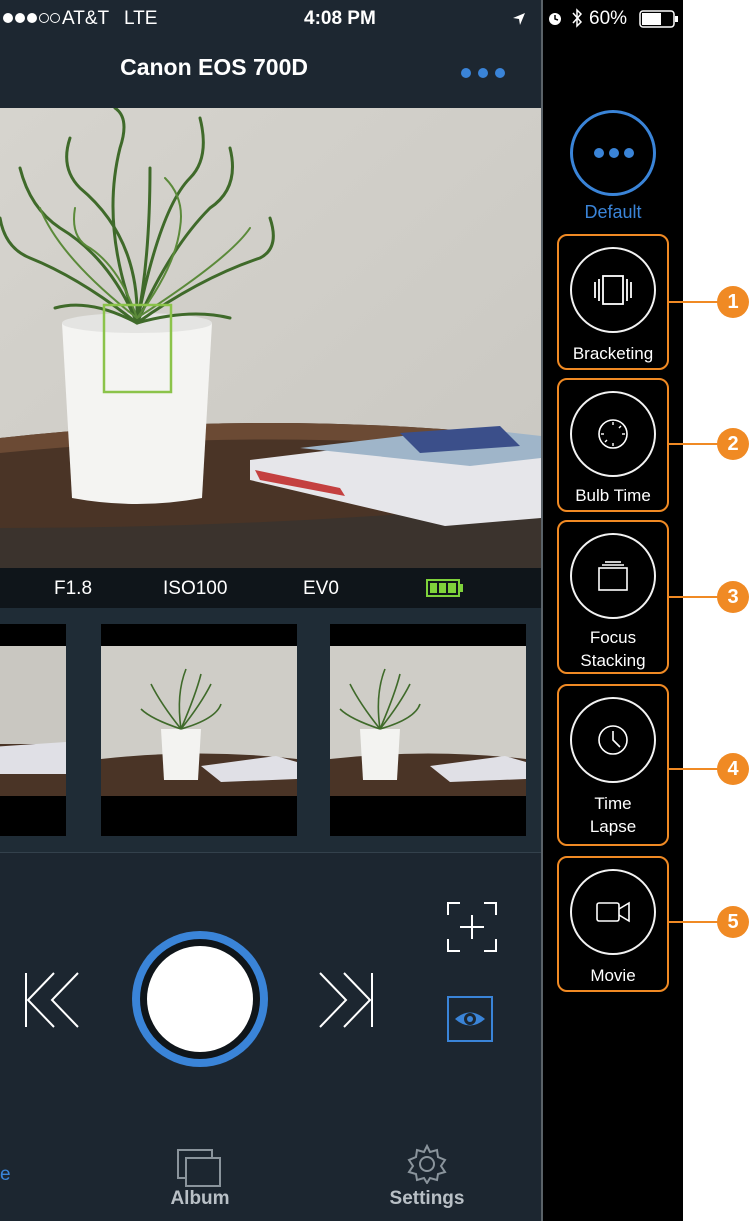  I want to click on nav-bar: Canon EOS 700D, so click(270, 72).